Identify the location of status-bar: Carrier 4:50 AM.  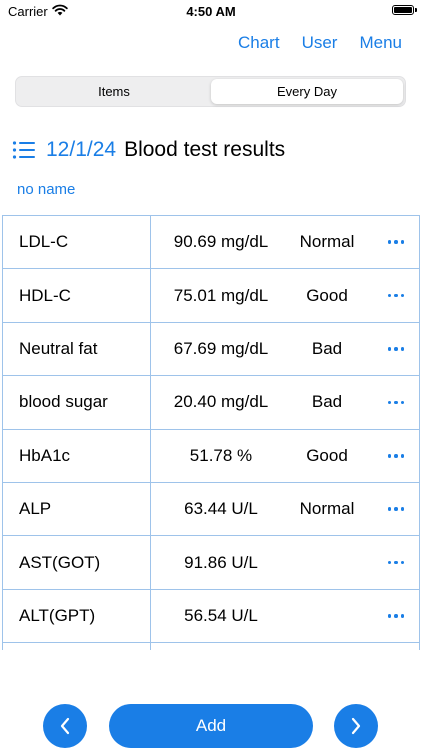
(211, 12).